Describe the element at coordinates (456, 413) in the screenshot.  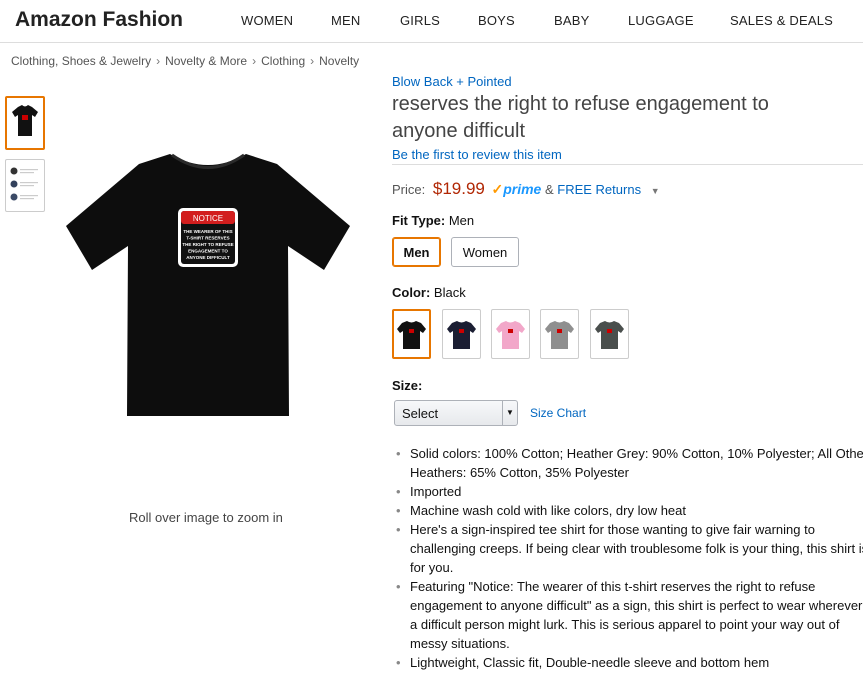
I see `size-select: Select ▼` at that location.